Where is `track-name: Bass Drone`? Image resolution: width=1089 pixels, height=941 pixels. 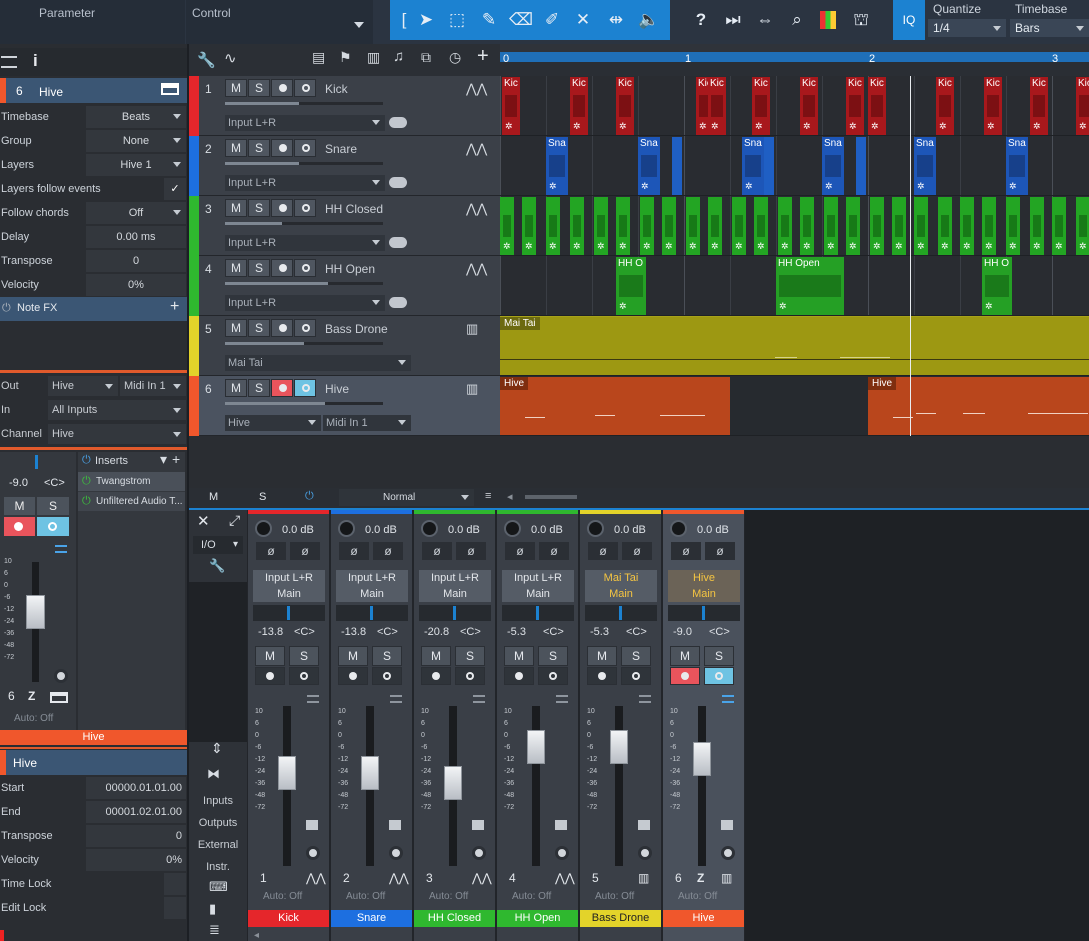 track-name: Bass Drone is located at coordinates (356, 329).